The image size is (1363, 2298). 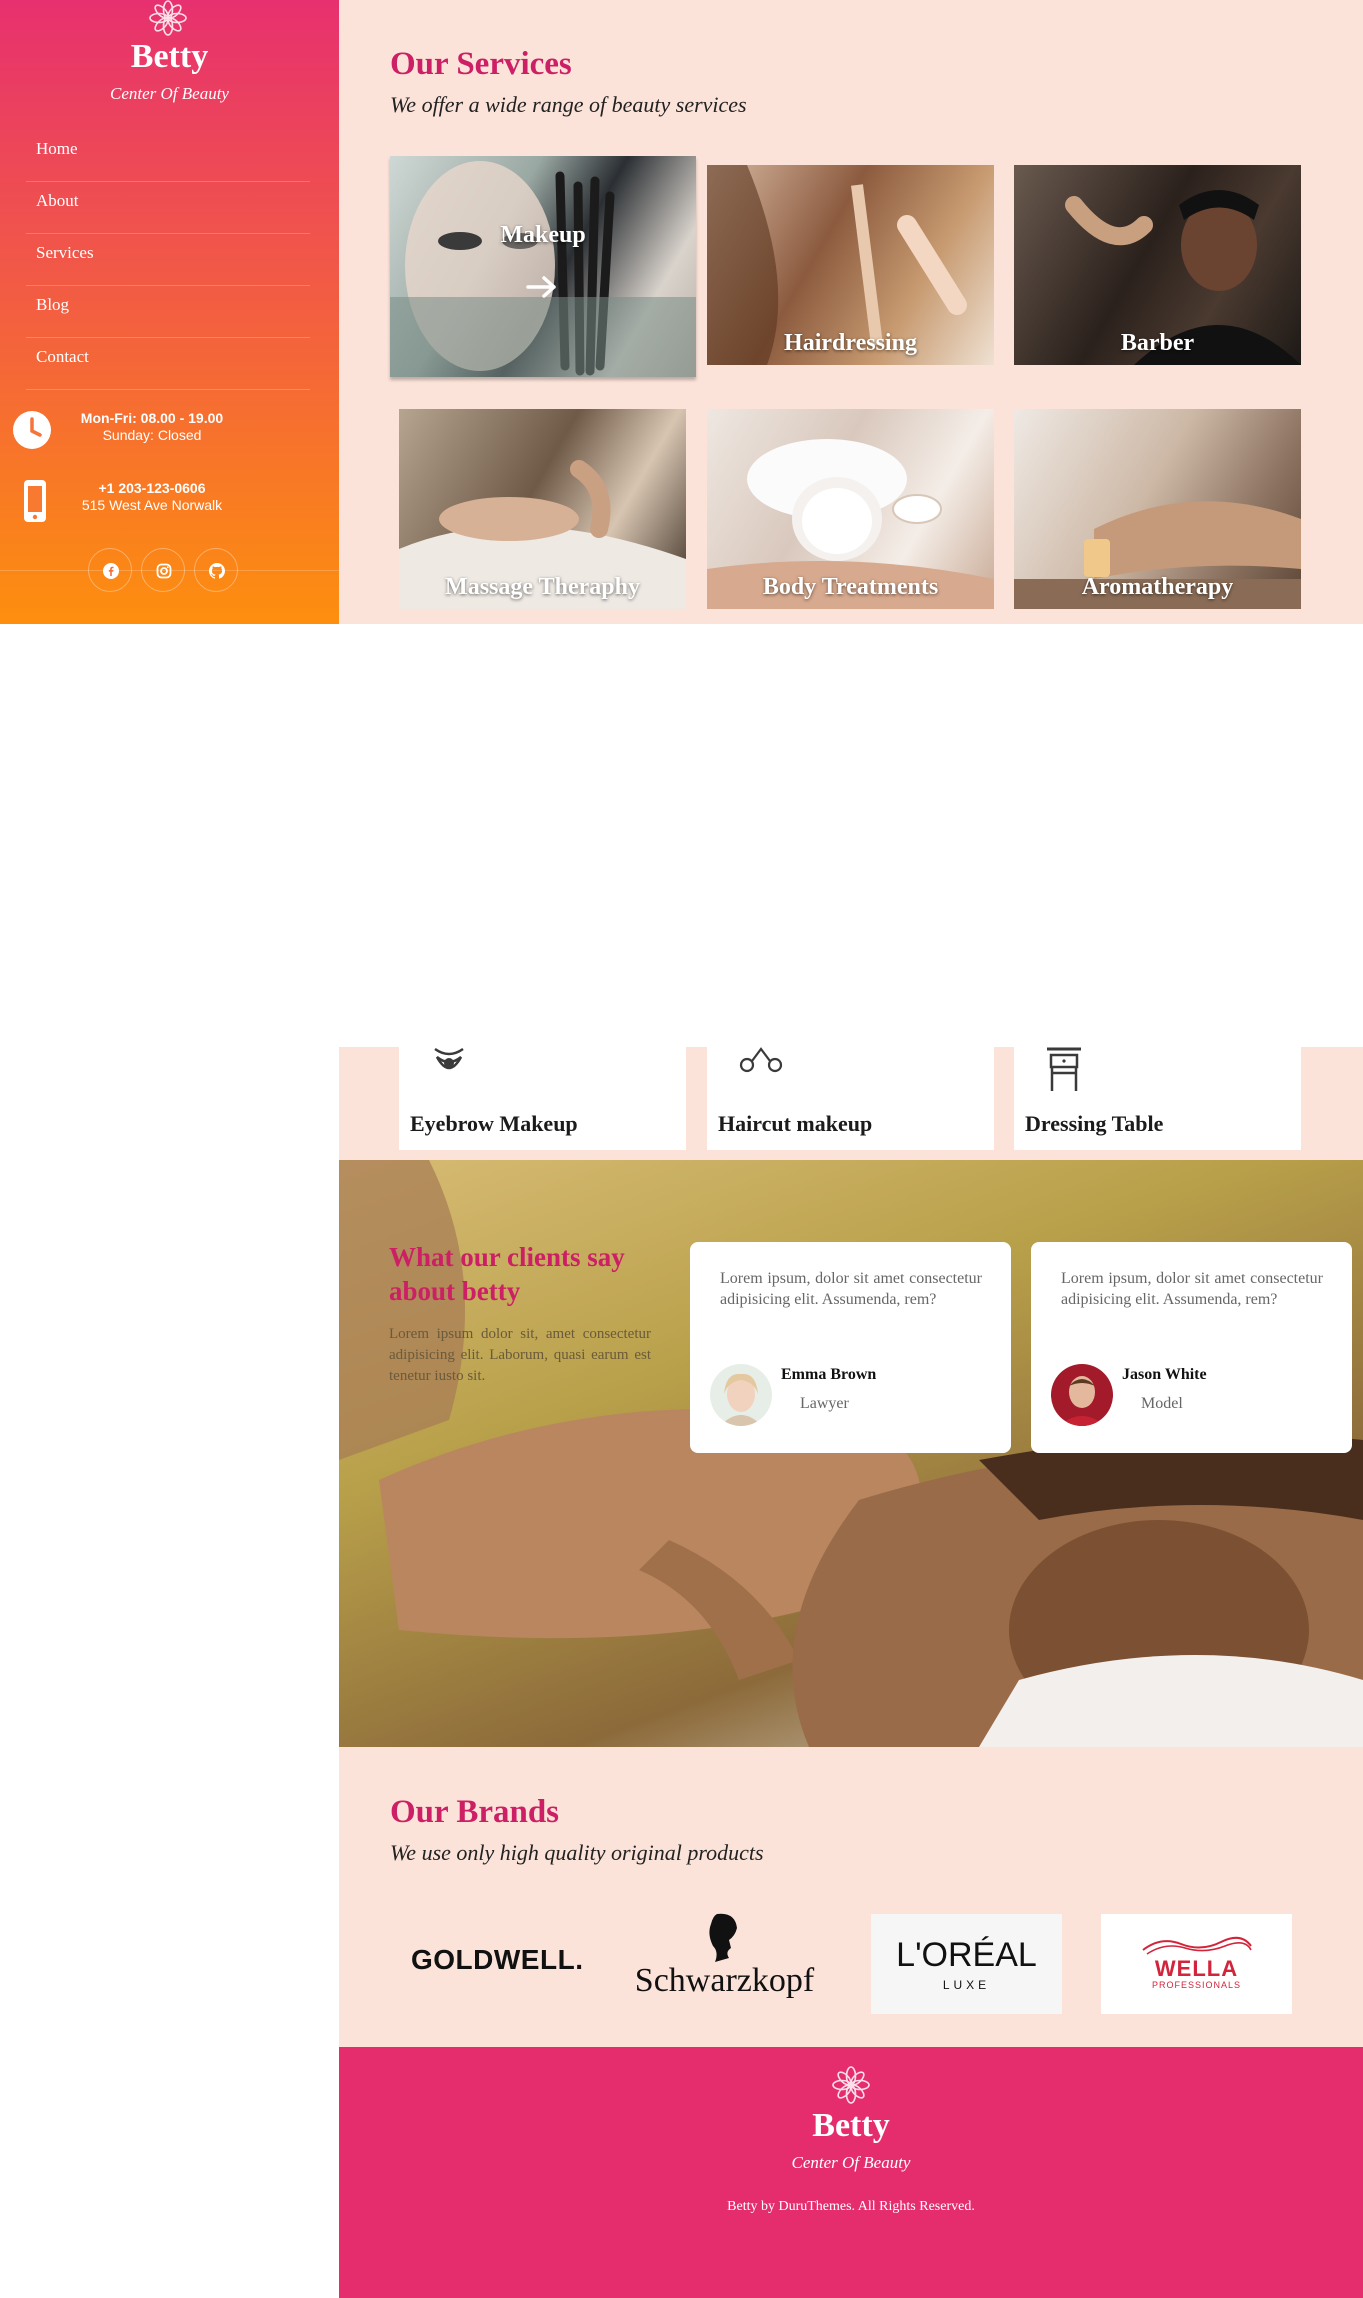 What do you see at coordinates (168, 364) in the screenshot?
I see `nav-item-contact: Contact` at bounding box center [168, 364].